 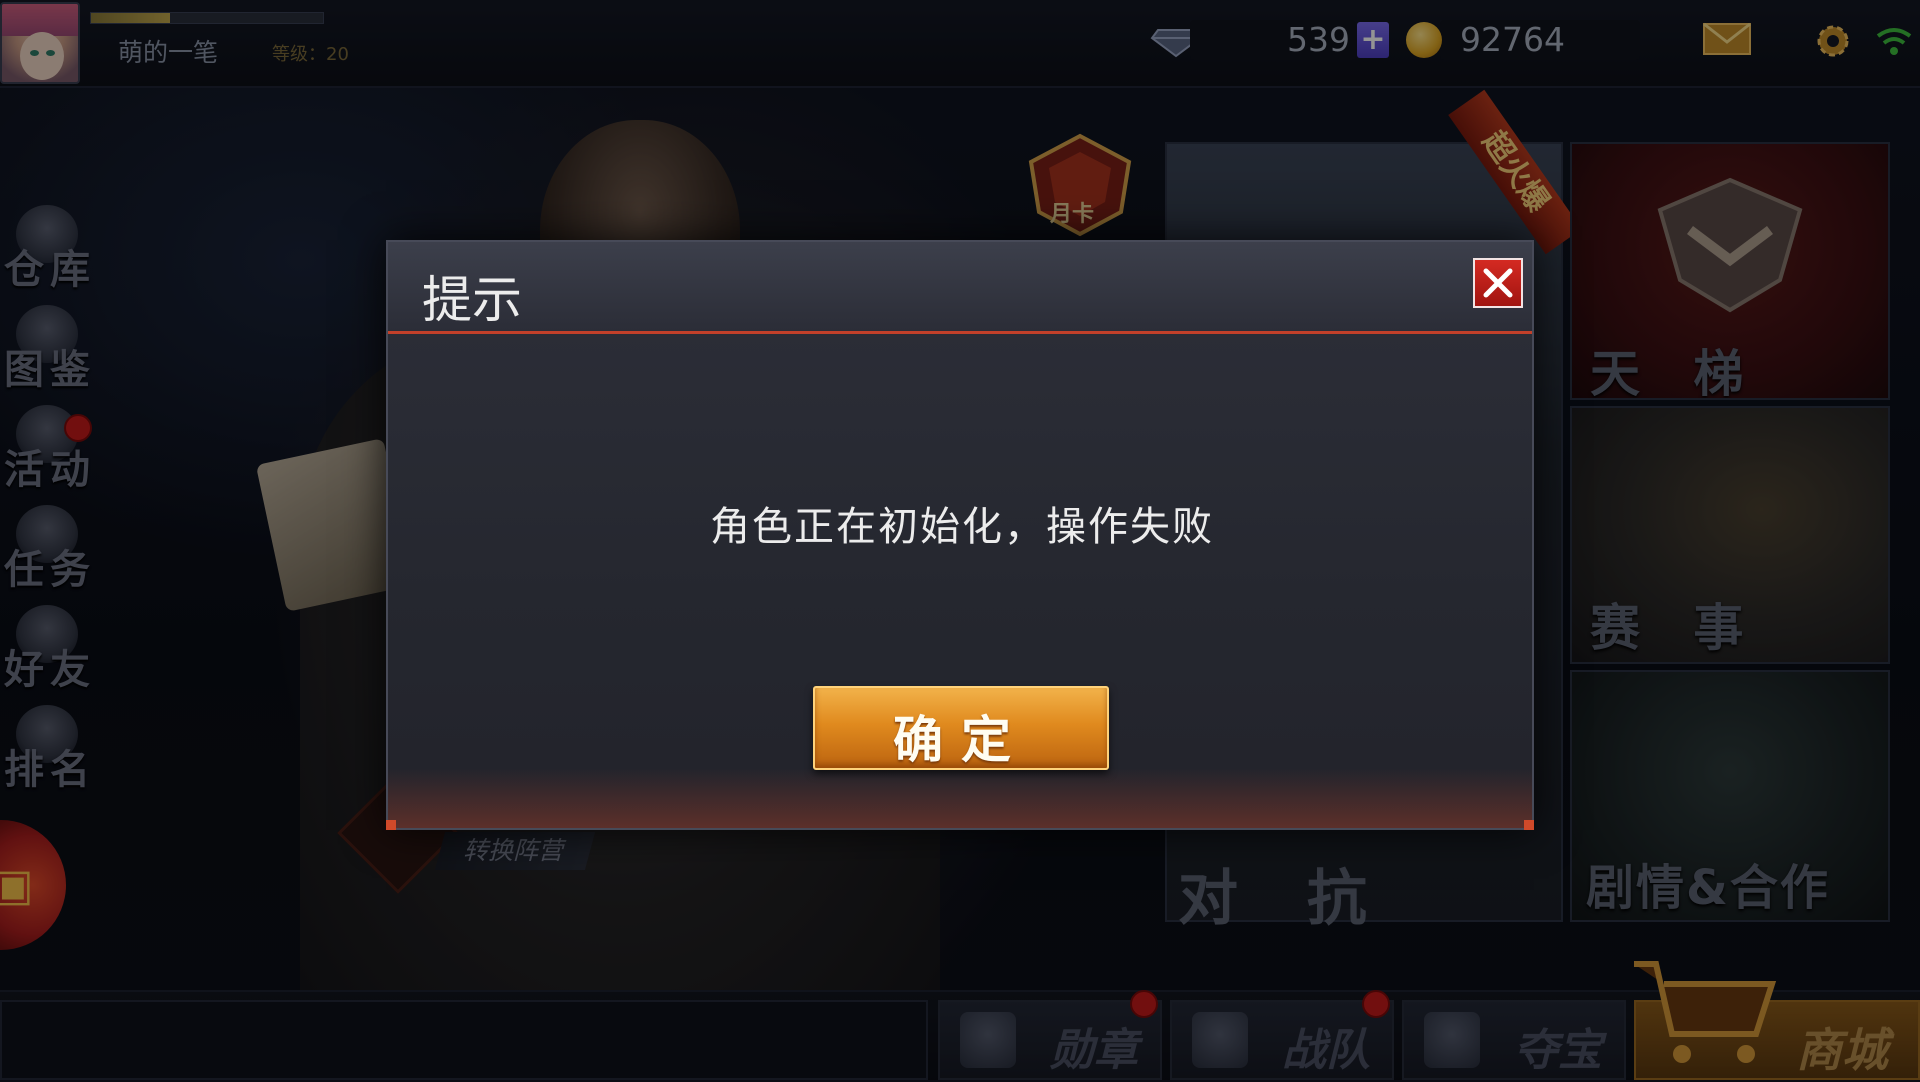 What do you see at coordinates (960, 798) in the screenshot?
I see `dialog-glow` at bounding box center [960, 798].